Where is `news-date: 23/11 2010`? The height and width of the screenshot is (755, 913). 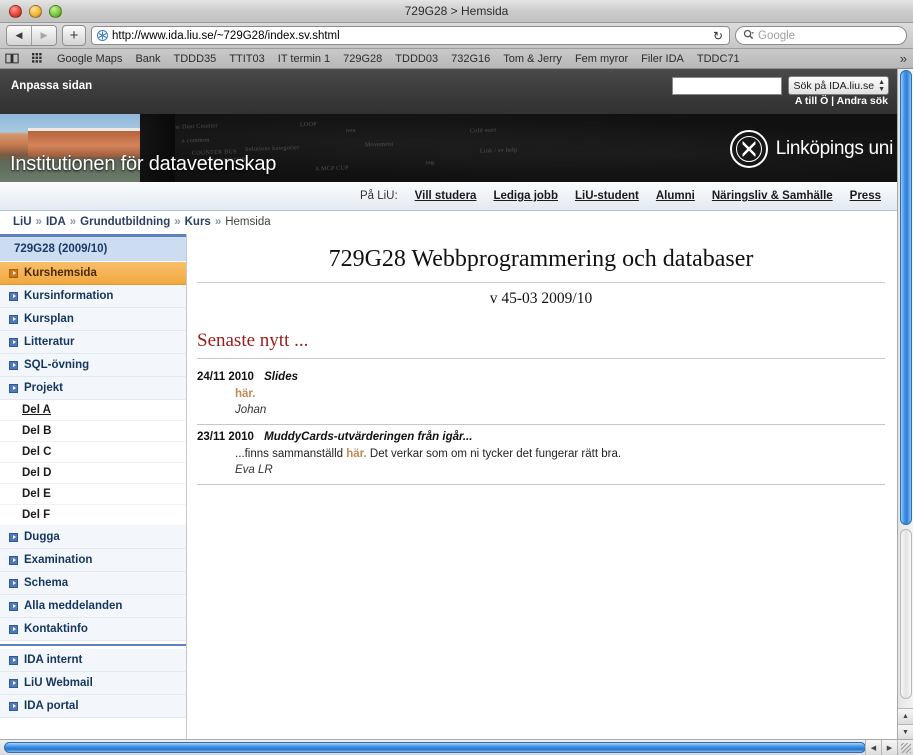
news-date: 23/11 2010 is located at coordinates (225, 437).